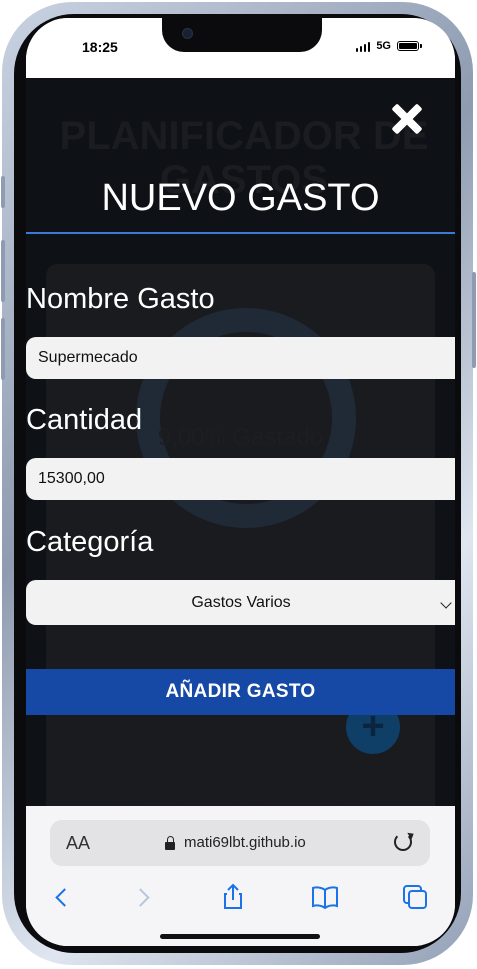  What do you see at coordinates (3, 271) in the screenshot?
I see `volume-up-button` at bounding box center [3, 271].